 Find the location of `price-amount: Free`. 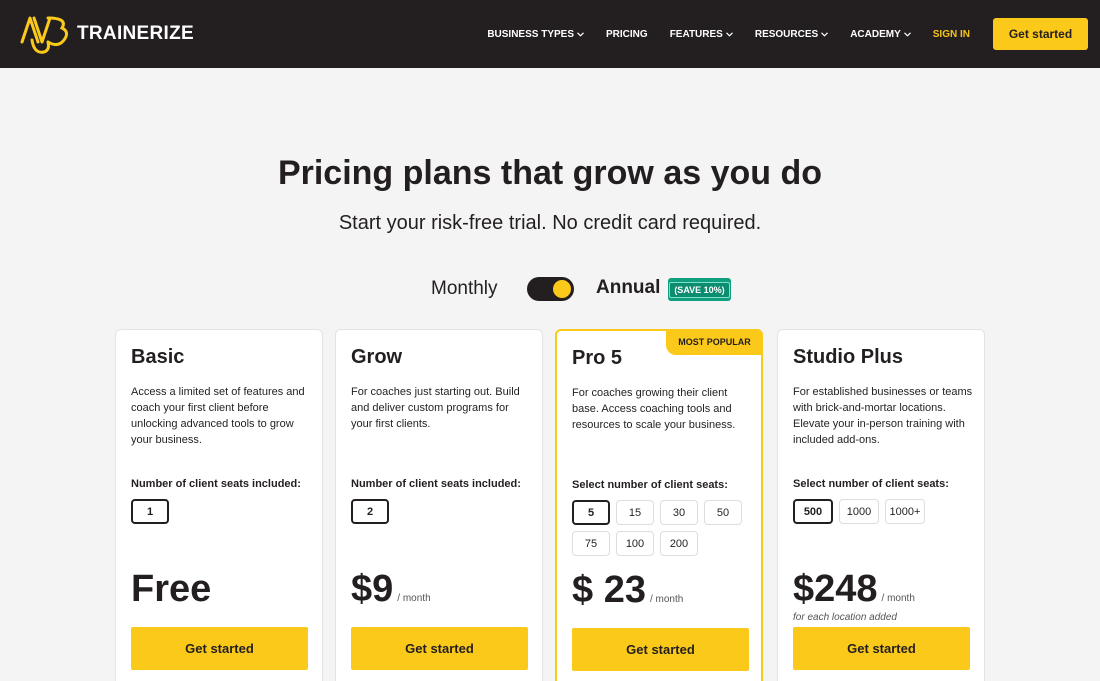

price-amount: Free is located at coordinates (171, 589).